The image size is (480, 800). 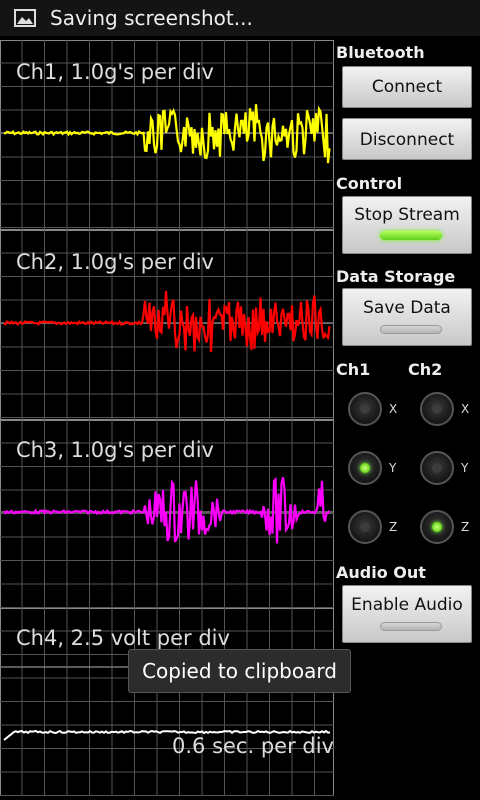 I want to click on connect-button: Connect, so click(x=407, y=87).